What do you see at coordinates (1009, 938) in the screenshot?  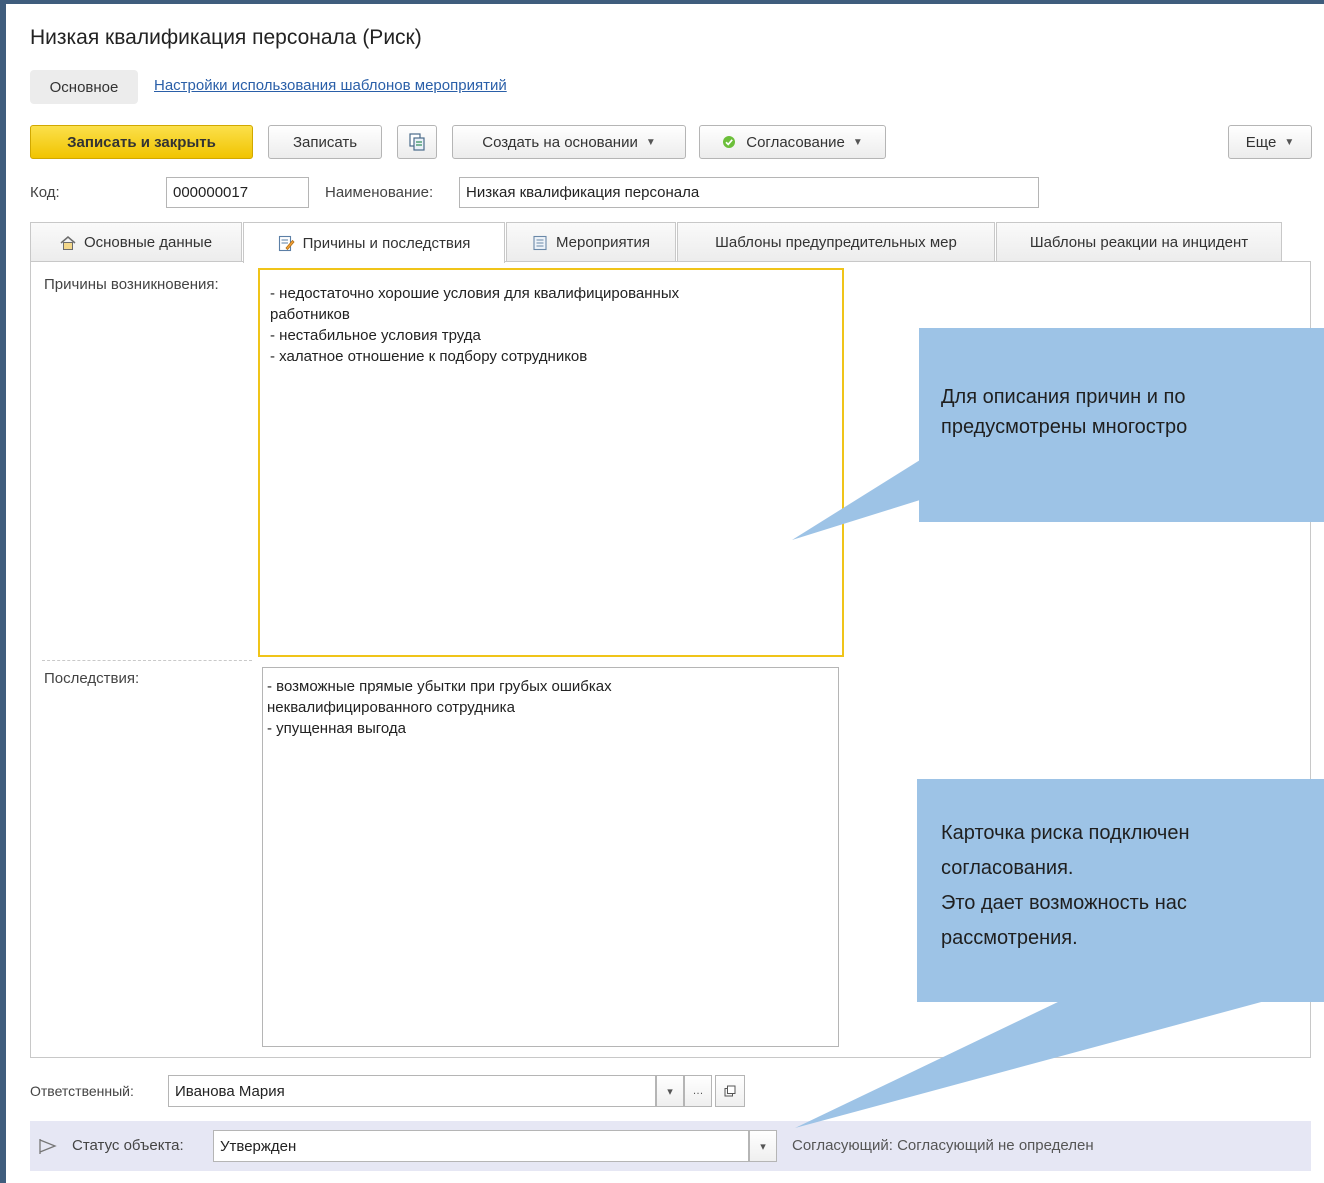 I see `callout-2-line-4: рассмотрения.` at bounding box center [1009, 938].